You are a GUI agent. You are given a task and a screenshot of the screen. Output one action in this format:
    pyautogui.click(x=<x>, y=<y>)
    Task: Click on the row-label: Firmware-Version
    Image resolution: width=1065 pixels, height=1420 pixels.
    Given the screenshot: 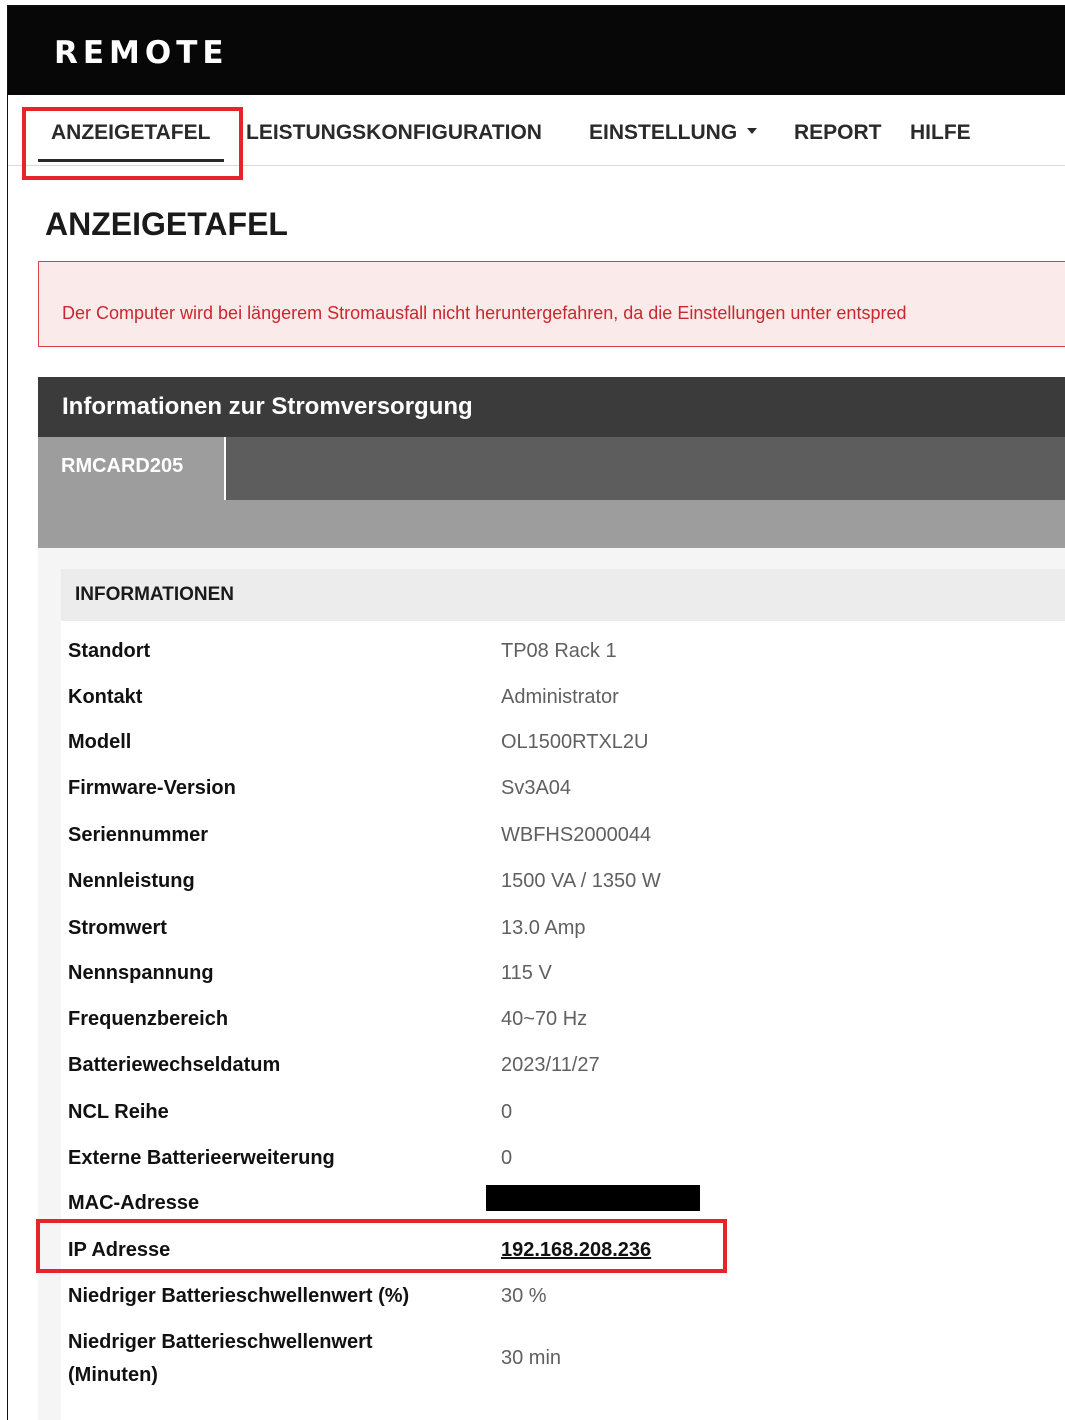 What is the action you would take?
    pyautogui.click(x=152, y=788)
    